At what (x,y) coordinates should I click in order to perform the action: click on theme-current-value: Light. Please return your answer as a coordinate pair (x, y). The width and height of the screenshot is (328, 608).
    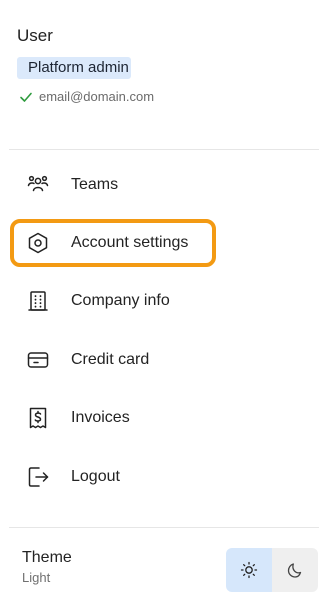
    Looking at the image, I should click on (36, 577).